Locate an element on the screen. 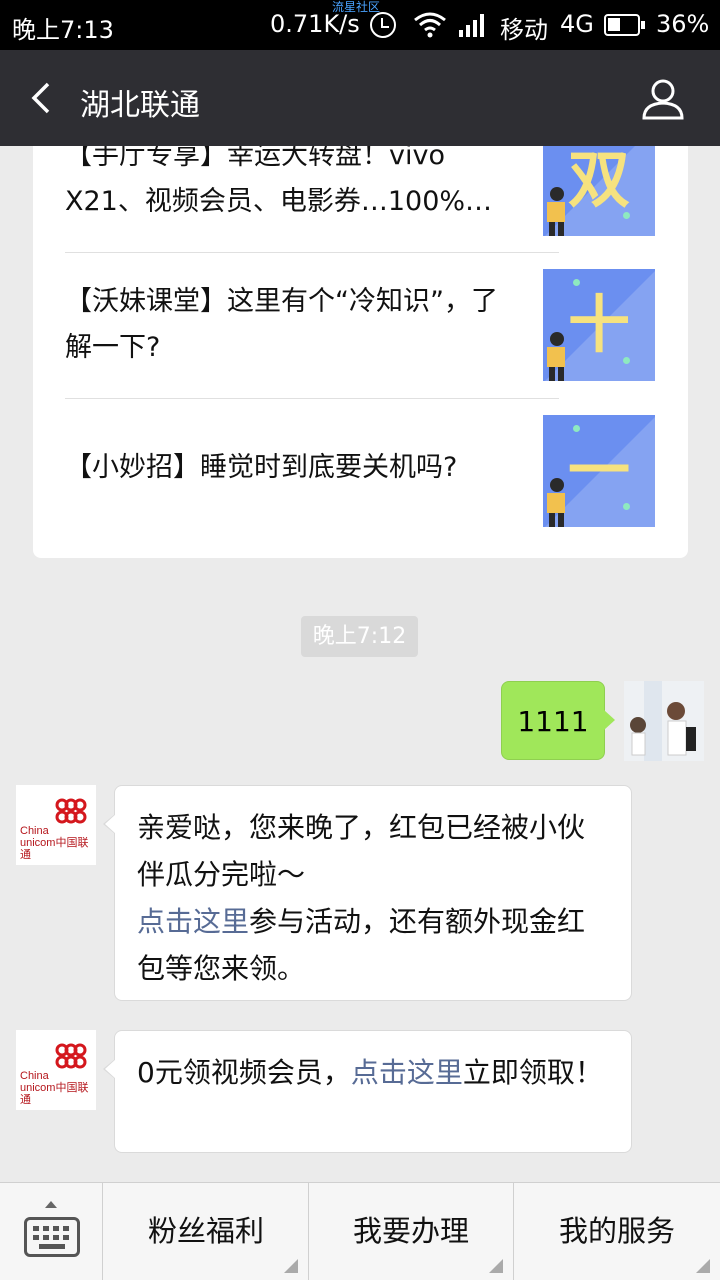 The image size is (720, 1280). article-title: 【小妙招】睡觉时到底要关机吗? is located at coordinates (261, 467).